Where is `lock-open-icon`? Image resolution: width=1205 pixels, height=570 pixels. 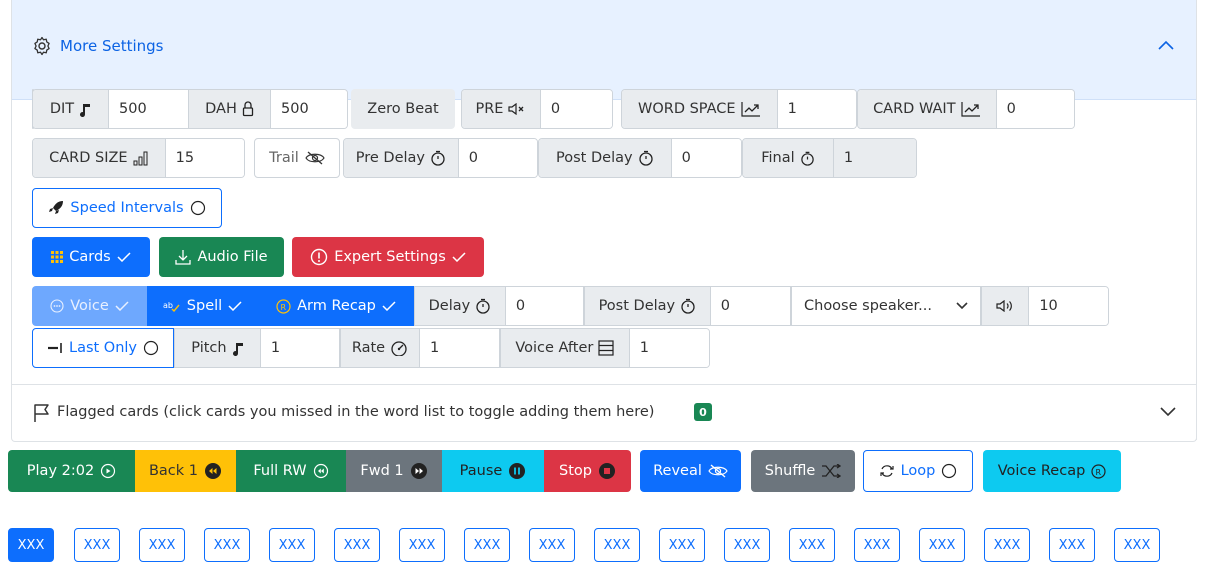 lock-open-icon is located at coordinates (248, 109).